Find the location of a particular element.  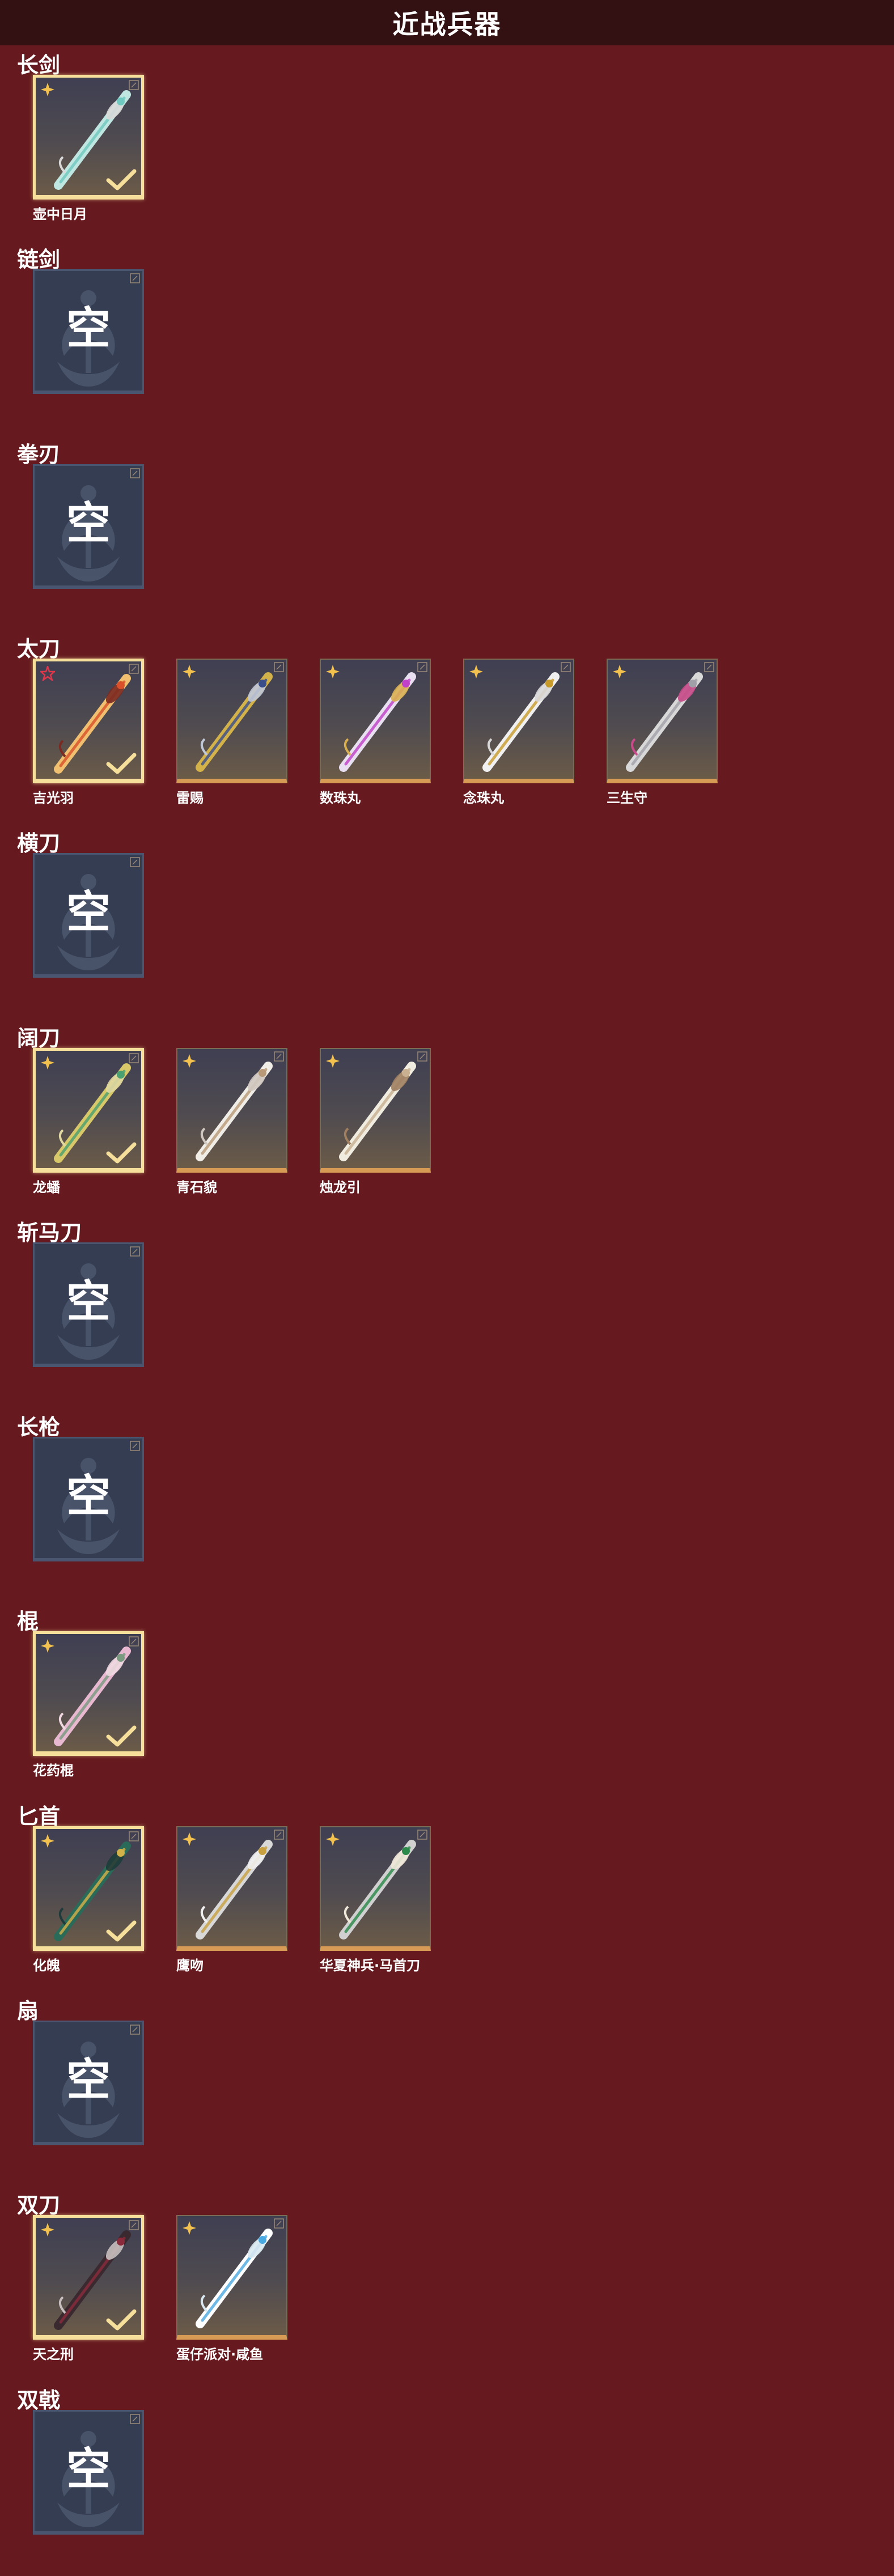

weapon-item: 龙蟠 is located at coordinates (88, 1121).